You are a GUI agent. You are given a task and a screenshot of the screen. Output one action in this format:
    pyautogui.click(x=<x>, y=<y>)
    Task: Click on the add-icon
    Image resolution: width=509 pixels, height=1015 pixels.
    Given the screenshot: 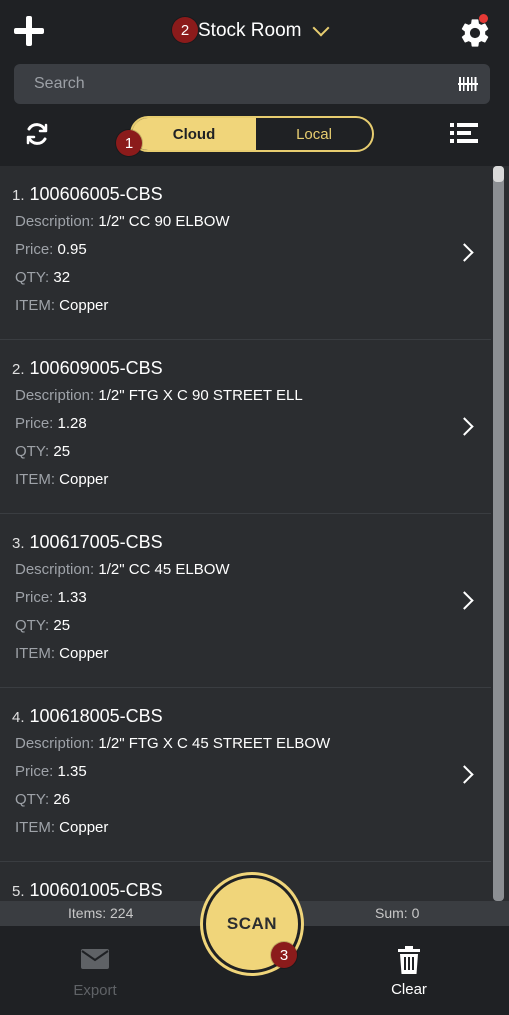 What is the action you would take?
    pyautogui.click(x=29, y=31)
    